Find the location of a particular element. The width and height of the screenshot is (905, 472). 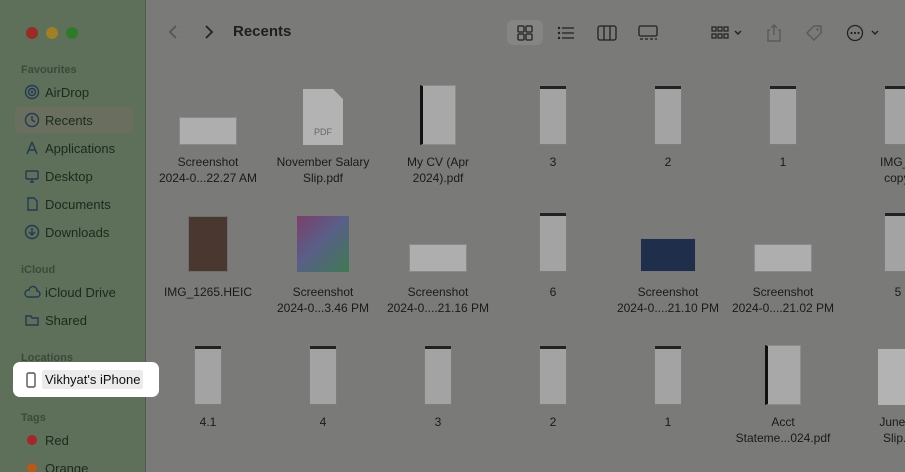

sidebar-item-tag-red: Red is located at coordinates (74, 440).